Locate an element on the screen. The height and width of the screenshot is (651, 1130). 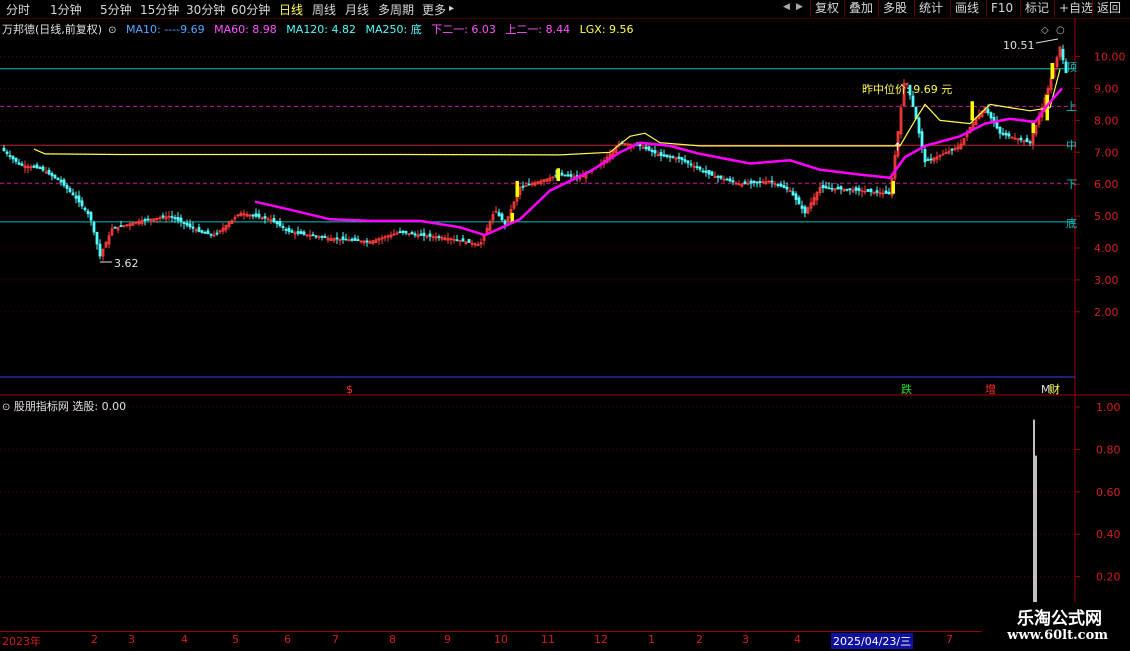
watermark: 乐淘公式网 www.60lt.com is located at coordinates (1056, 626).